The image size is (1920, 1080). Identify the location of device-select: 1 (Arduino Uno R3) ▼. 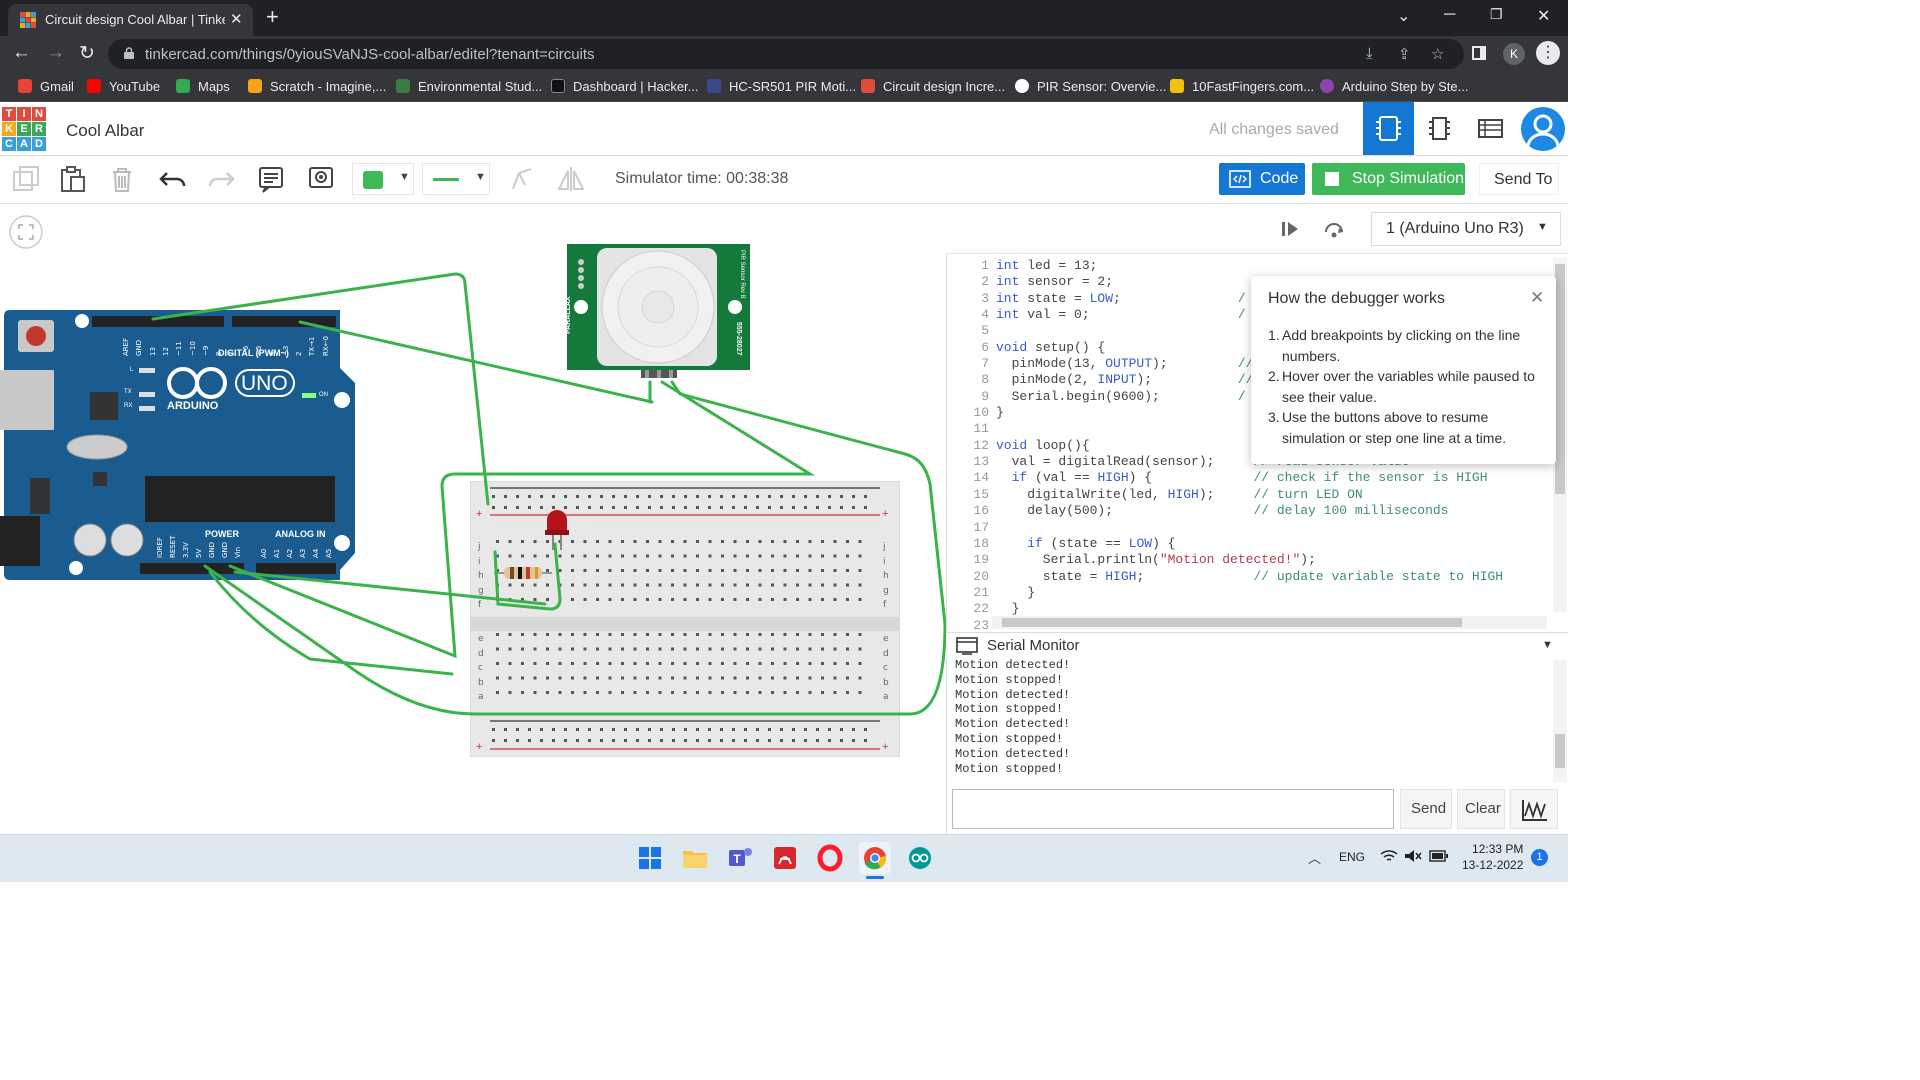
(1466, 229).